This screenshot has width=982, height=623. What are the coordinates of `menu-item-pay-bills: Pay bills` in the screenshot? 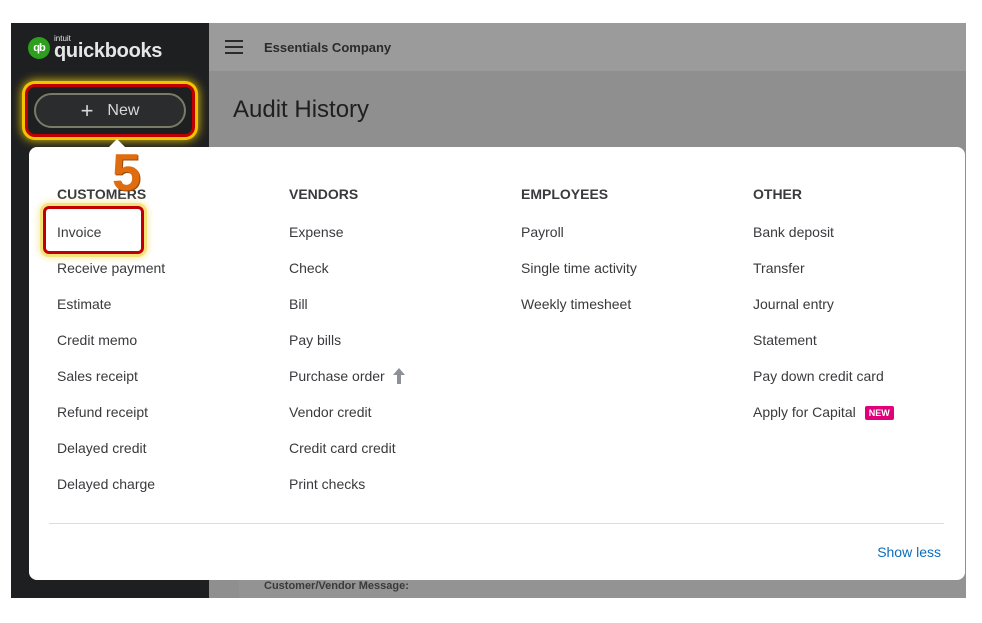 It's located at (347, 350).